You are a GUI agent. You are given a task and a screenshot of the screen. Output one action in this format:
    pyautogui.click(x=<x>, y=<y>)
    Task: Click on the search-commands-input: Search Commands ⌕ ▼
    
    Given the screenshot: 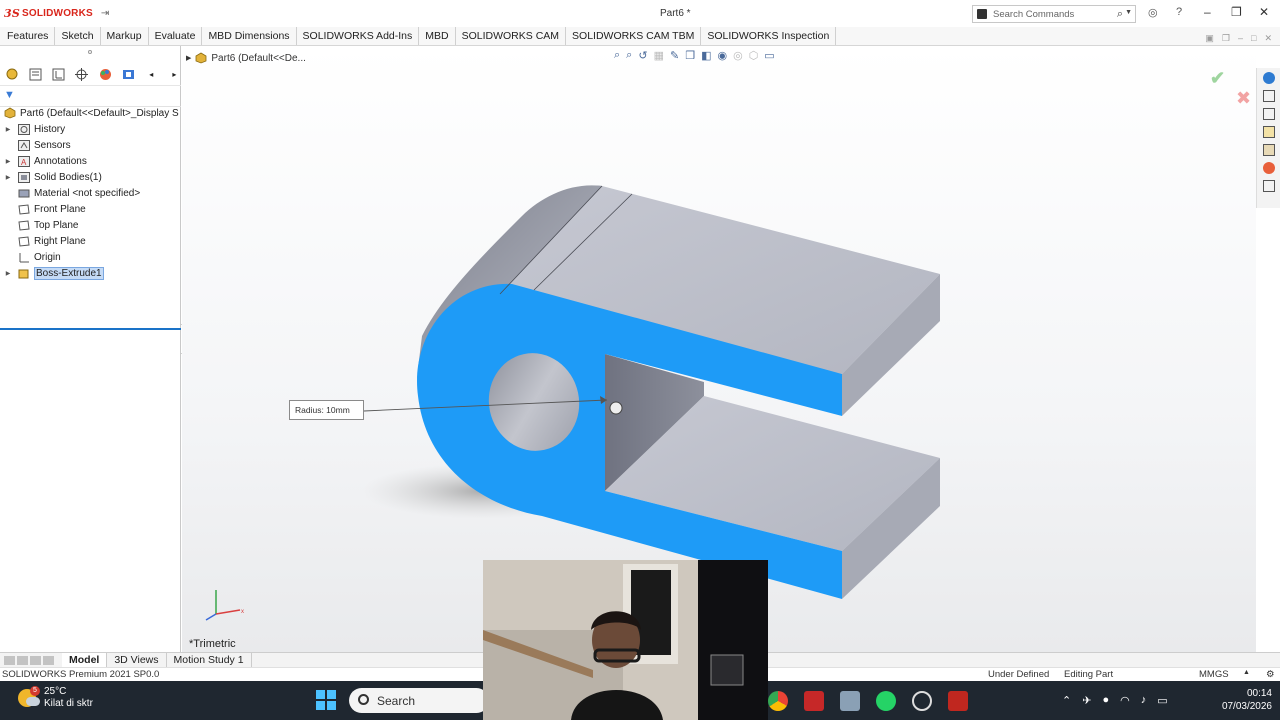 What is the action you would take?
    pyautogui.click(x=1054, y=14)
    